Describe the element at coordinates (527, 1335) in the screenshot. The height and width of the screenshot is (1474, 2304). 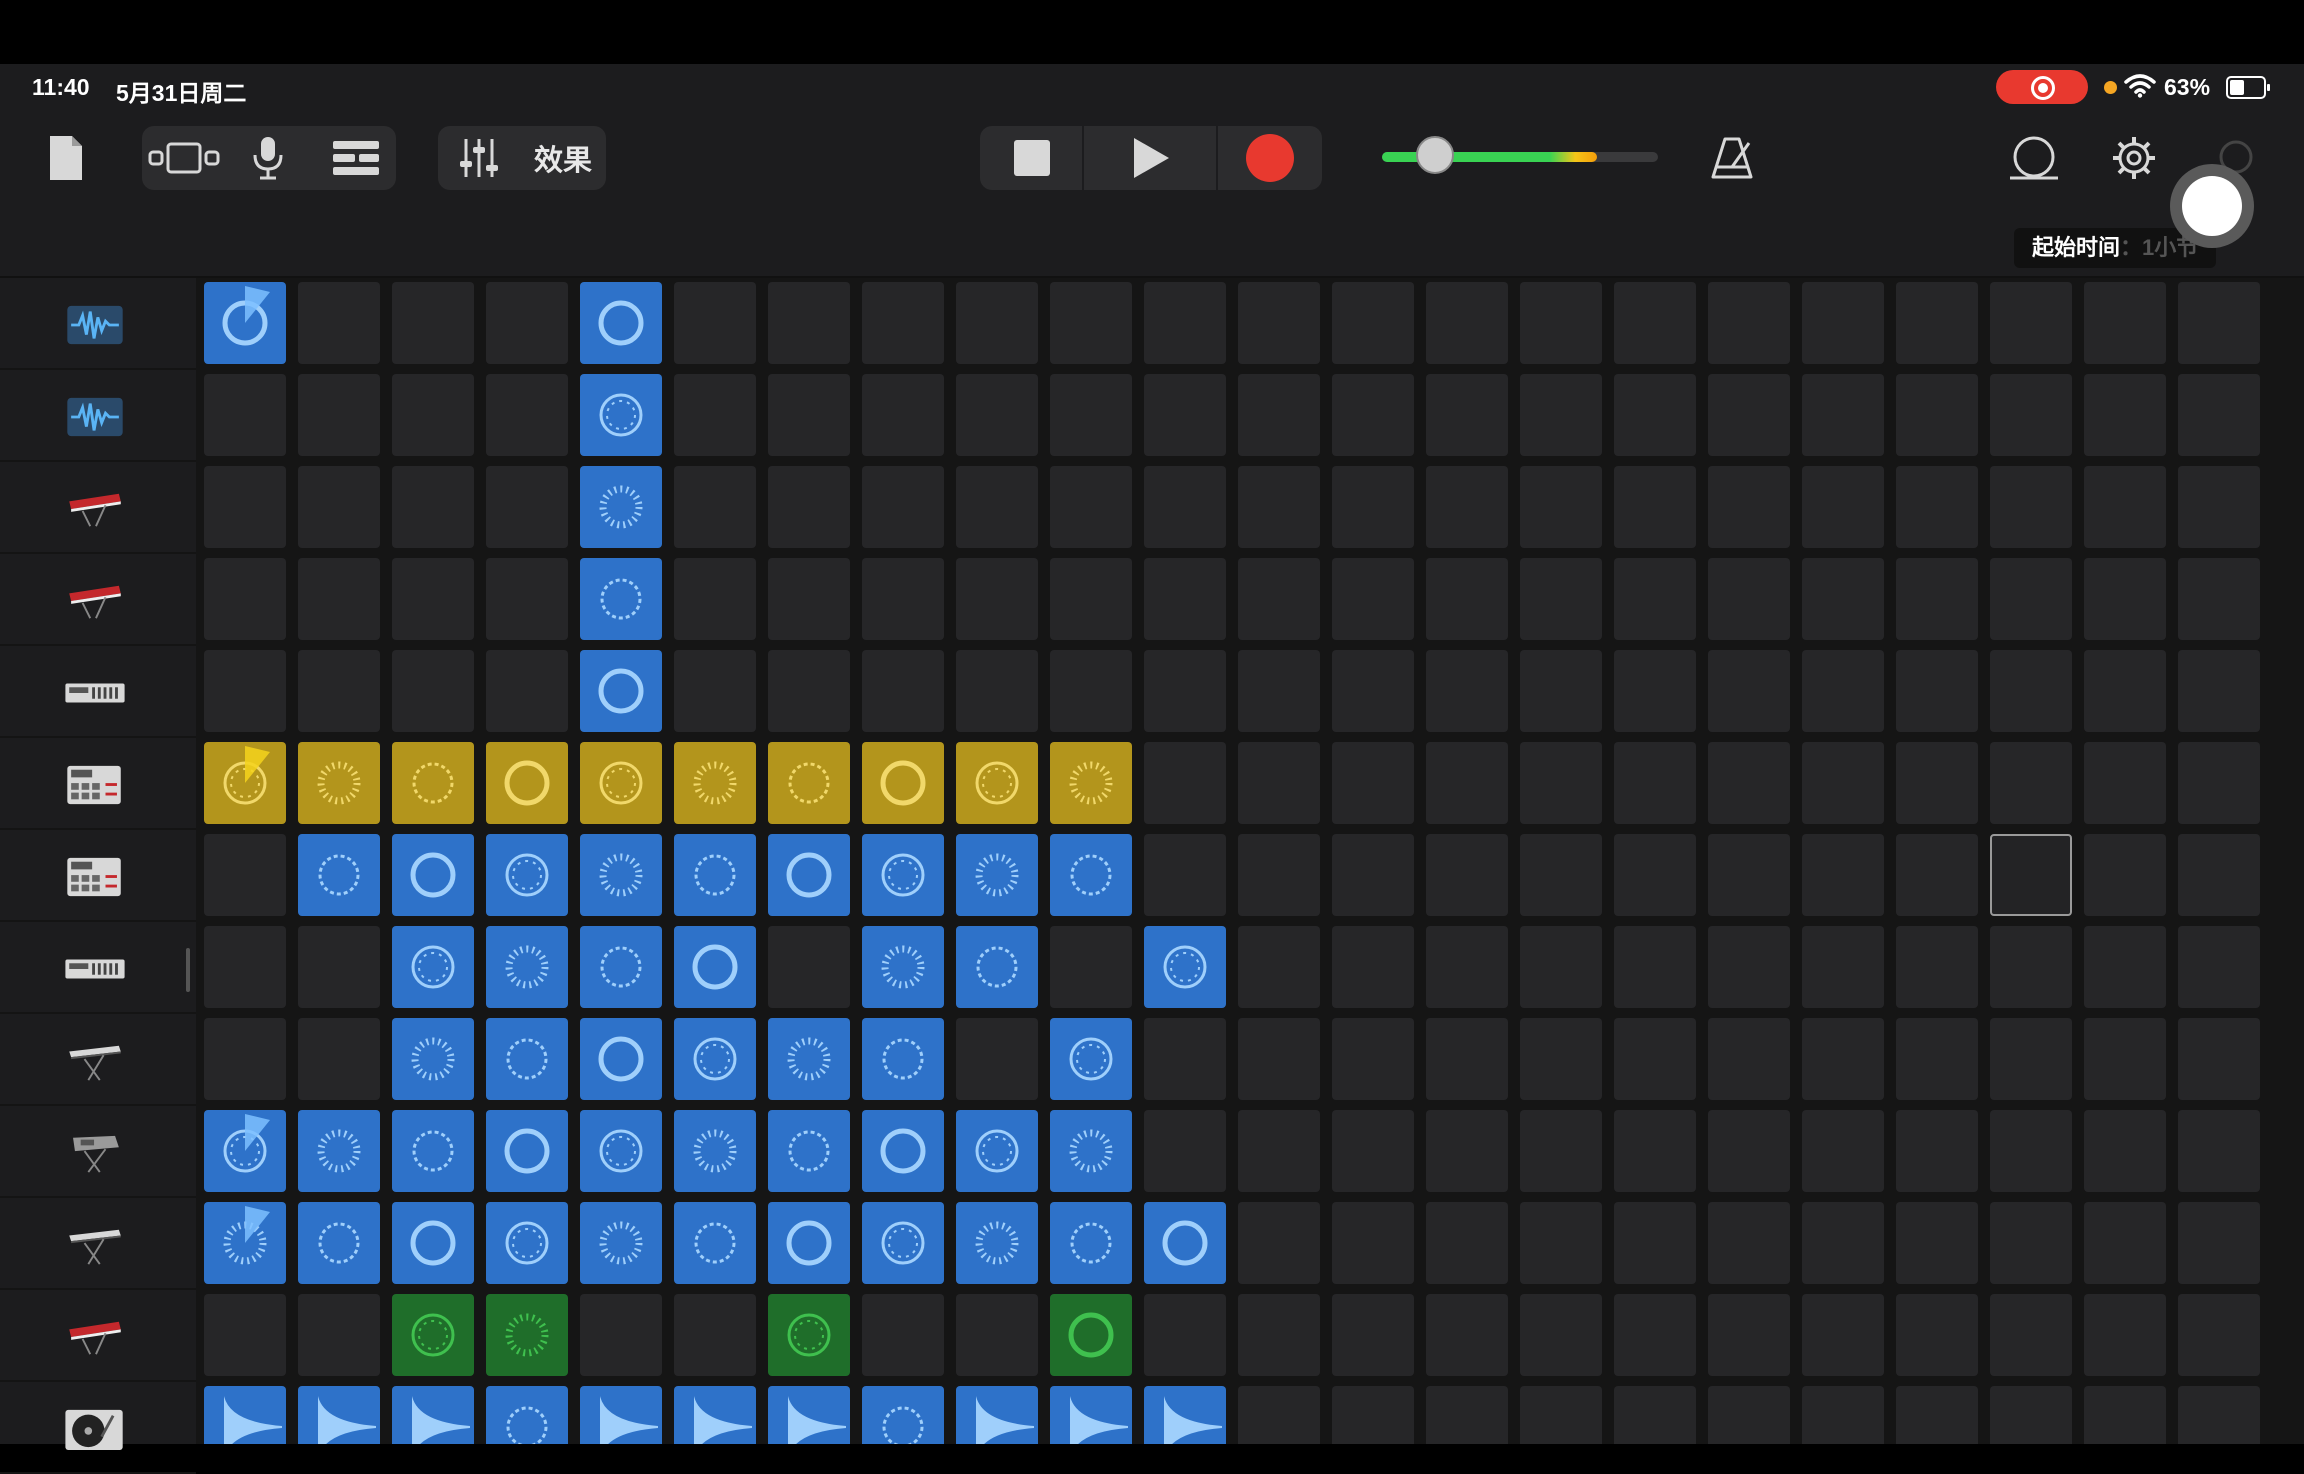
I see `green-loop-cell` at that location.